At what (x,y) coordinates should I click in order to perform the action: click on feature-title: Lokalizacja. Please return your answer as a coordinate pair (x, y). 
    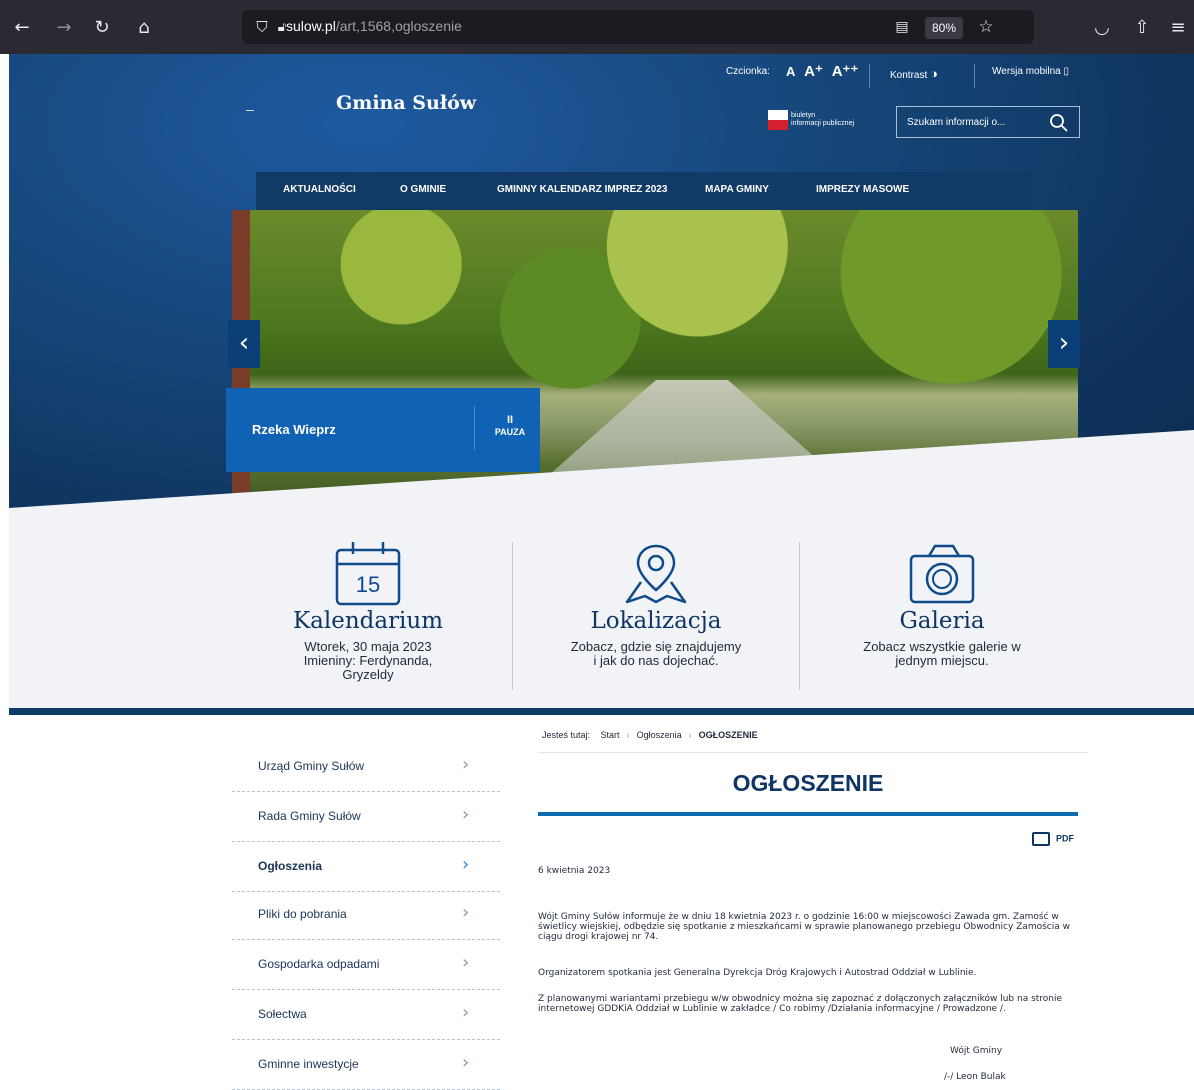
    Looking at the image, I should click on (656, 621).